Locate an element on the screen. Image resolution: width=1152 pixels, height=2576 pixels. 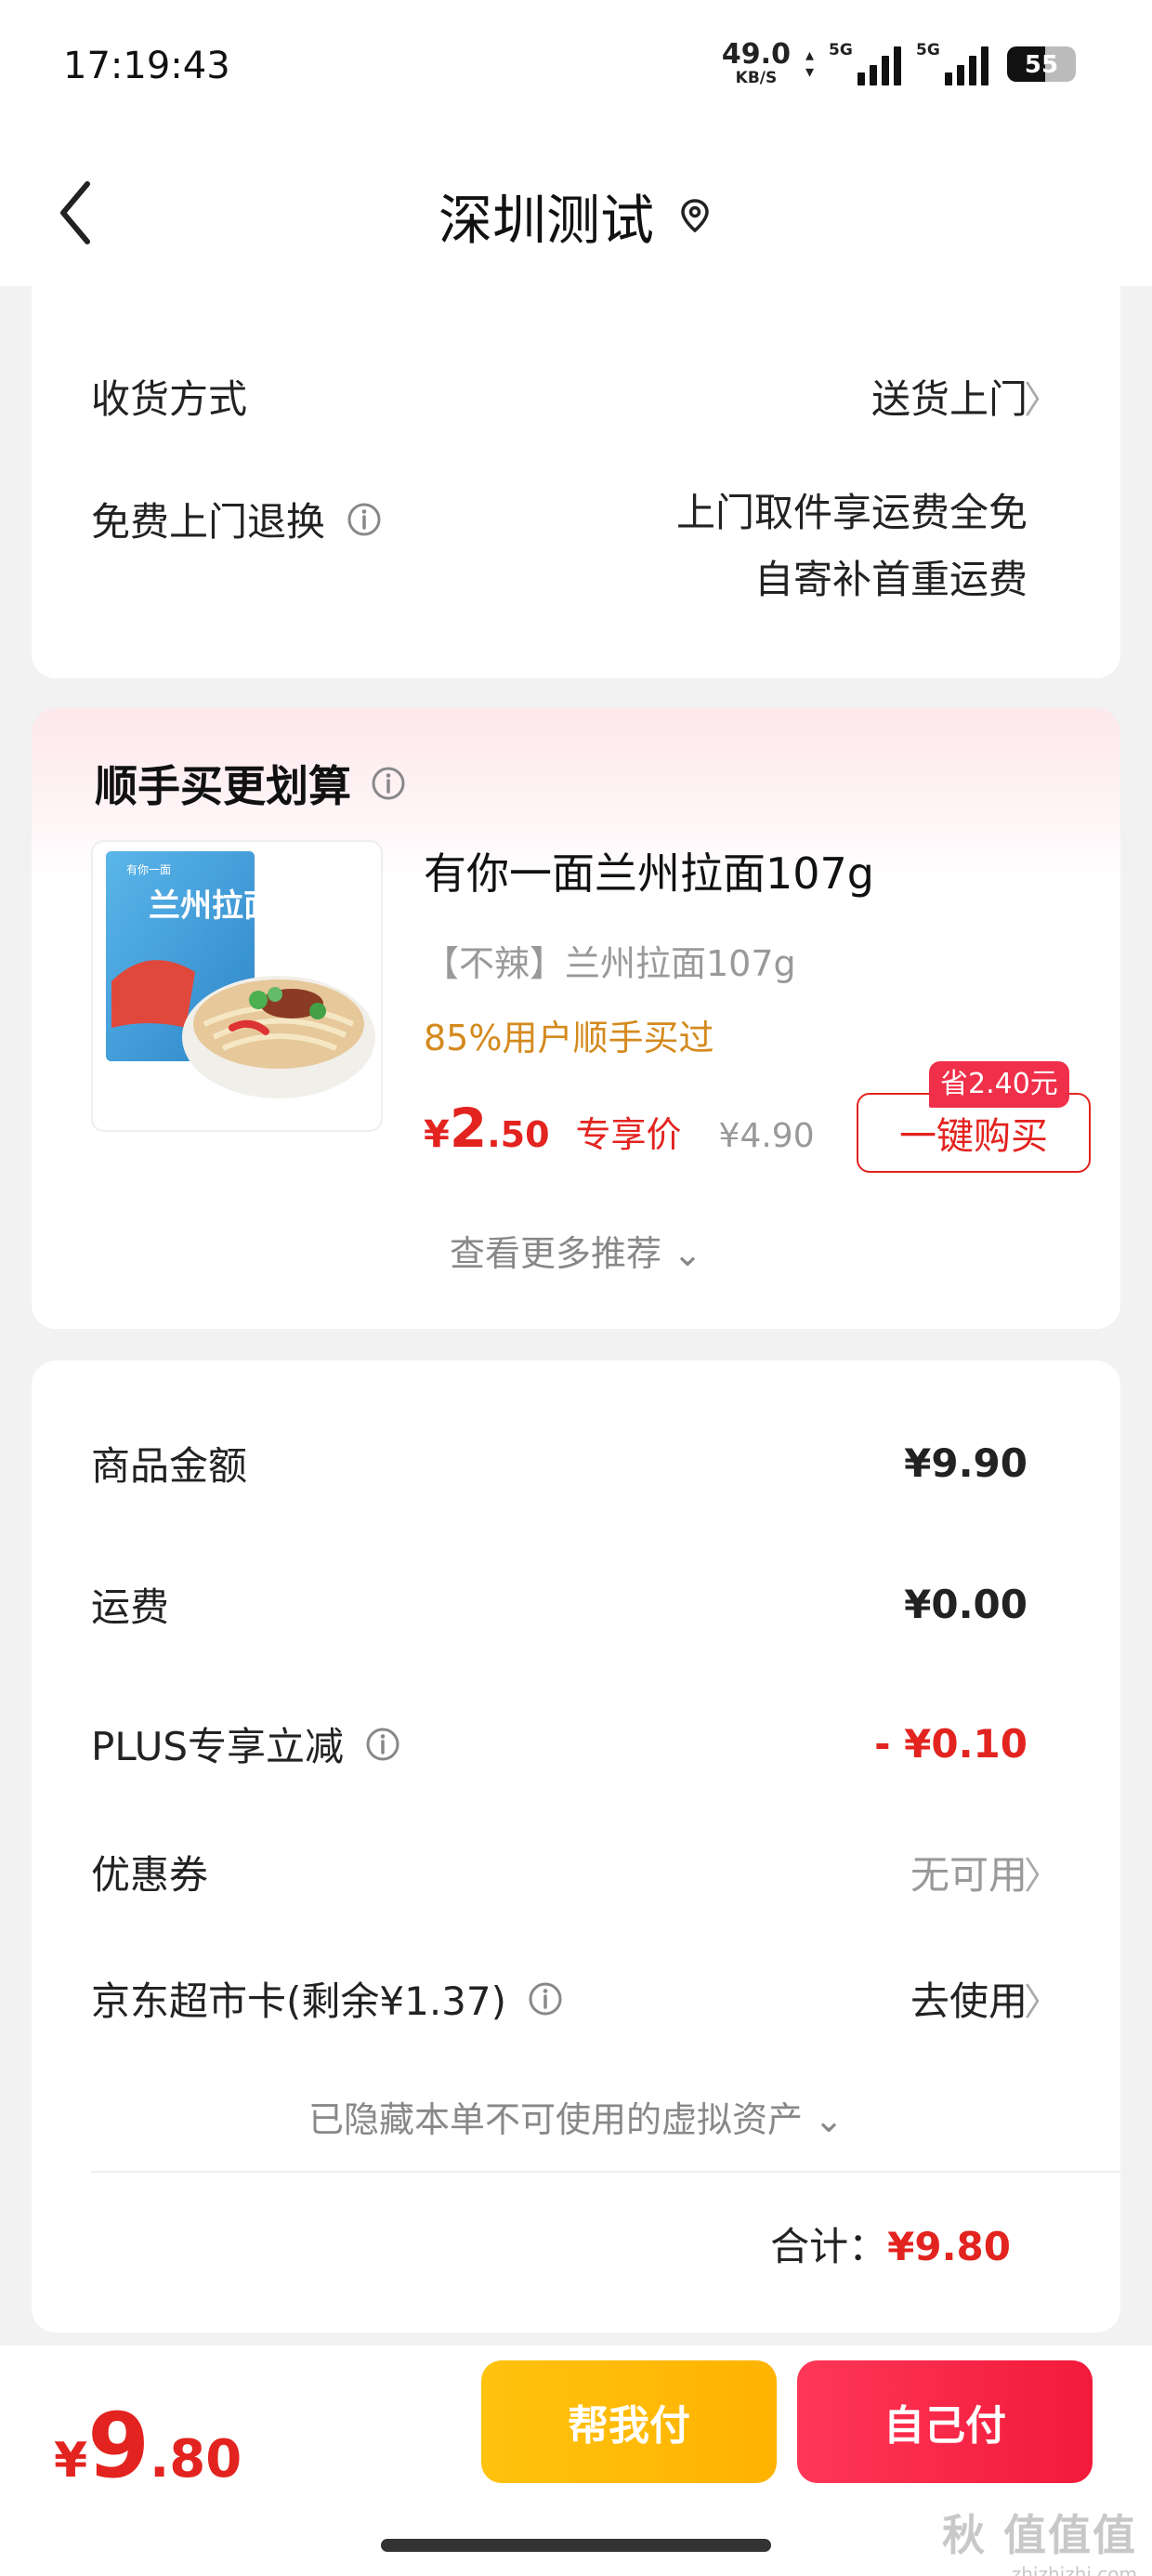
pay-myself-button: 自己付 is located at coordinates (945, 2421).